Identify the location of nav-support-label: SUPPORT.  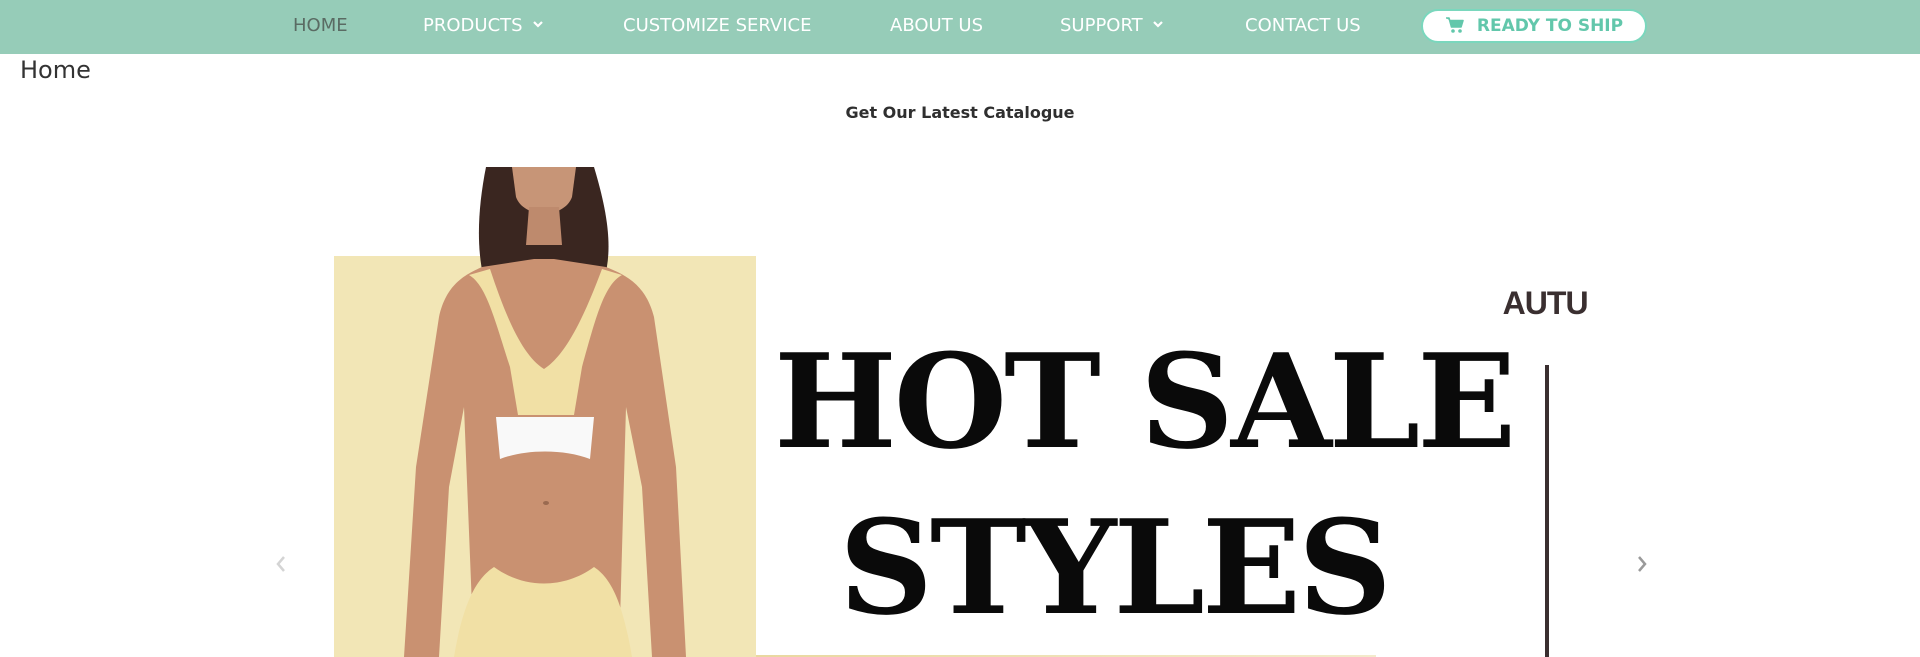
(1101, 25).